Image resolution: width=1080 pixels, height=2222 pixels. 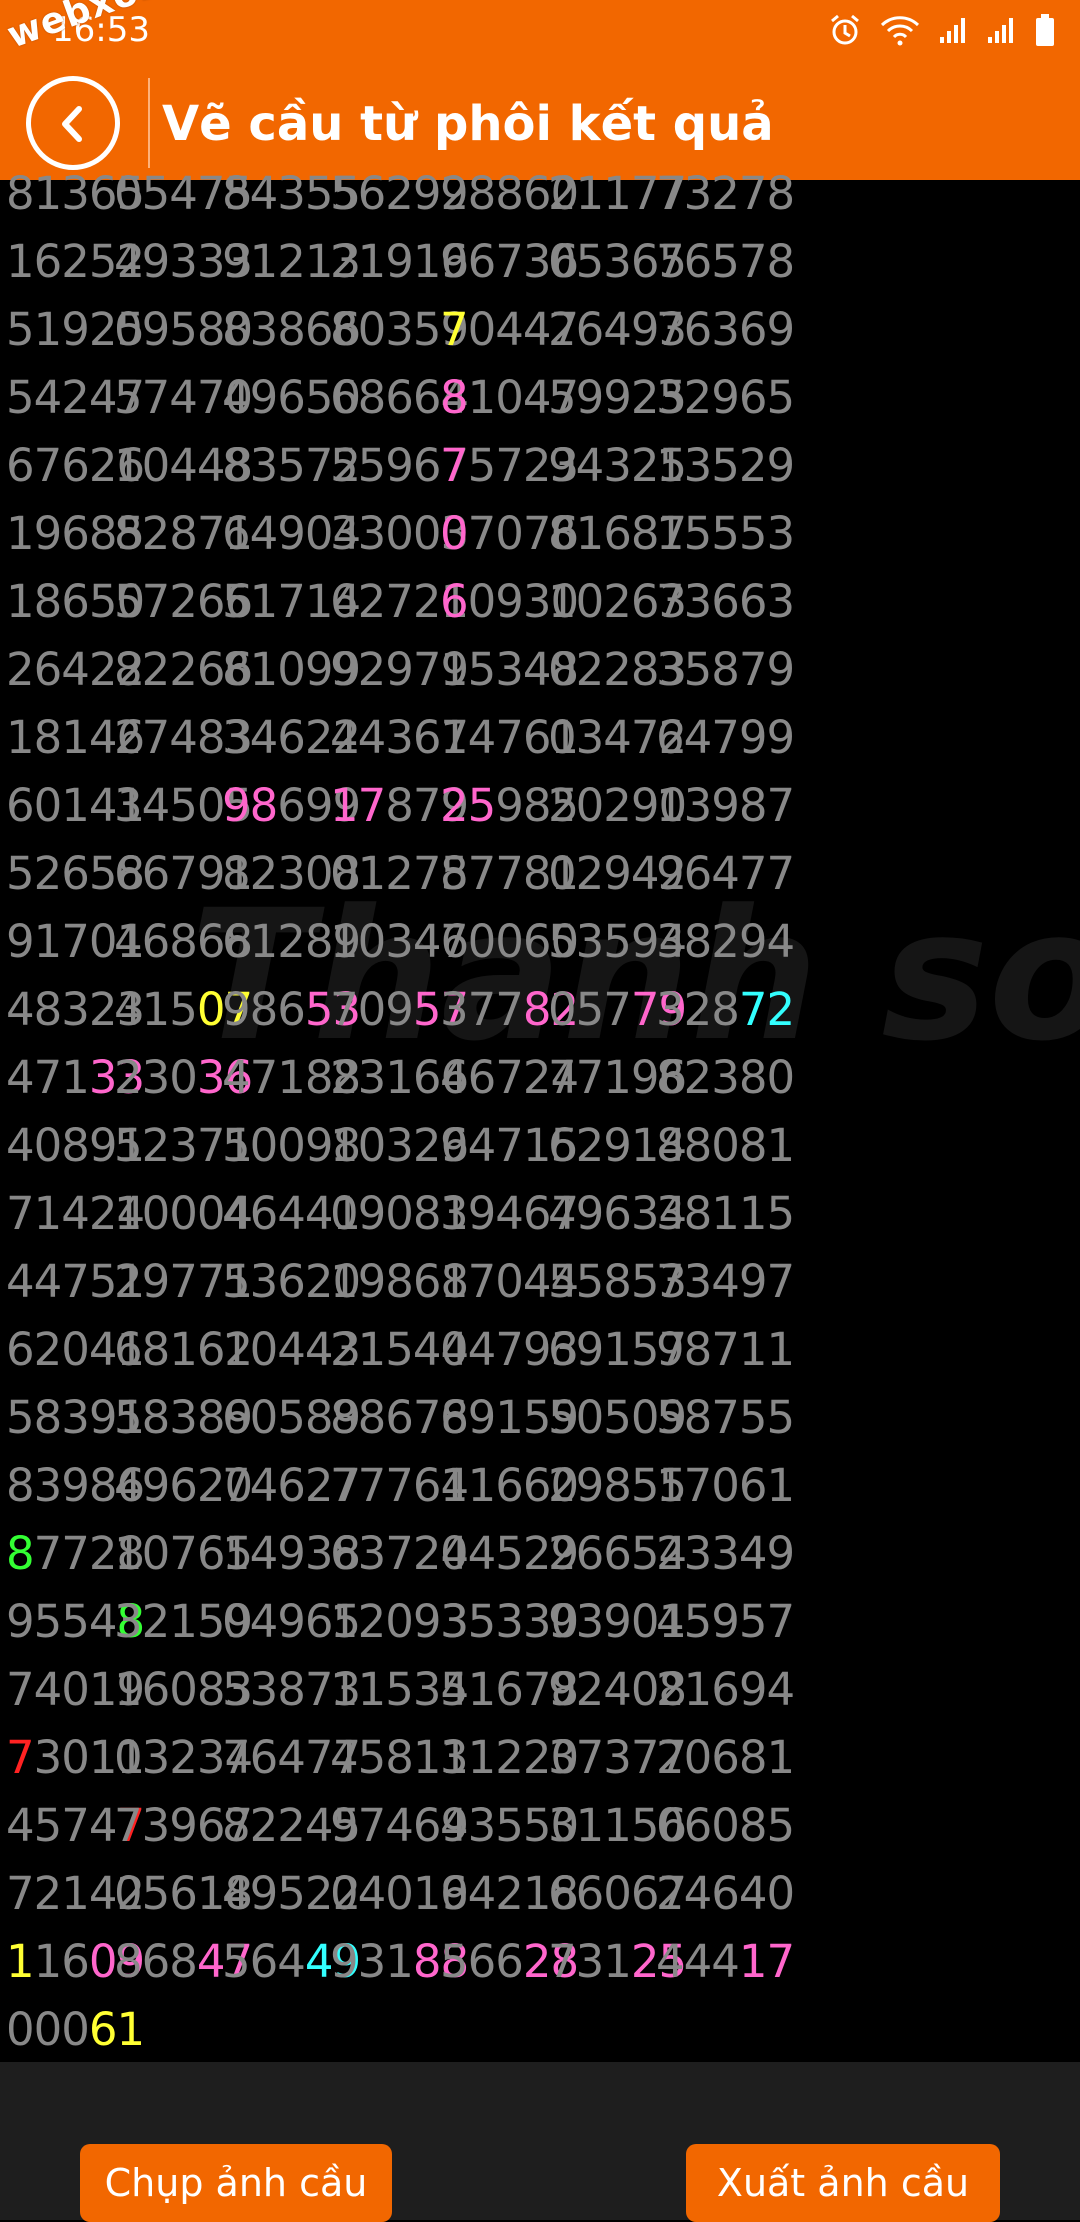 I want to click on number-cell: 13529, so click(x=725, y=466).